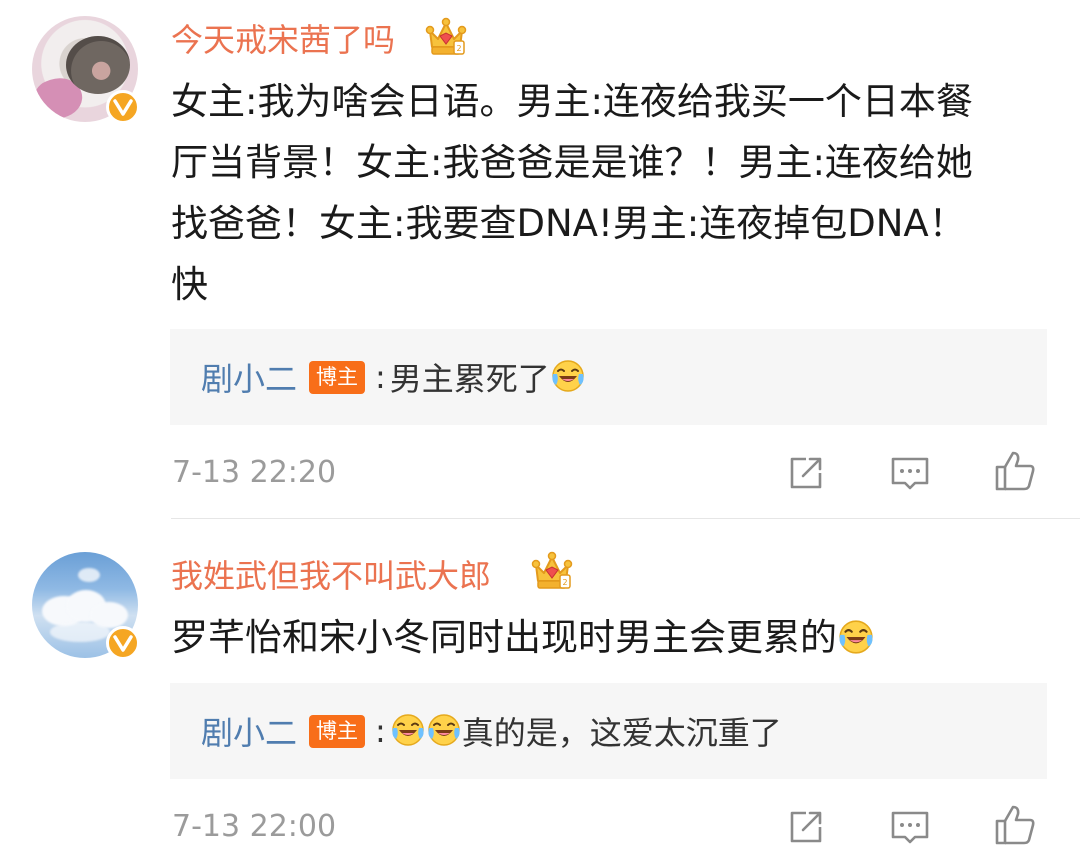 This screenshot has width=1080, height=867. Describe the element at coordinates (621, 733) in the screenshot. I see `reply-text: 真的是，这爱太沉重了` at that location.